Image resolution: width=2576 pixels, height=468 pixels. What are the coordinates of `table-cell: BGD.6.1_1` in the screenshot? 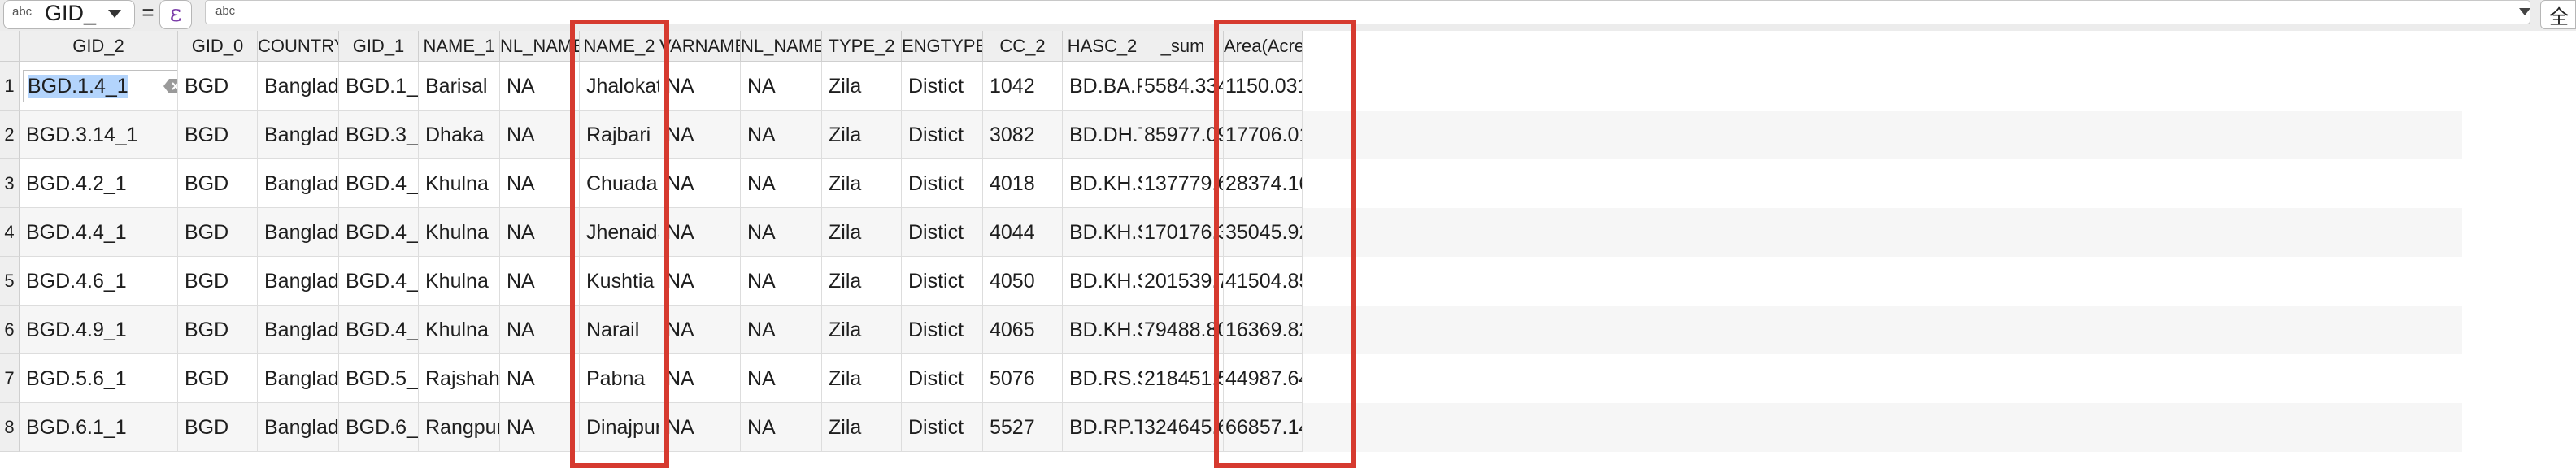 It's located at (99, 427).